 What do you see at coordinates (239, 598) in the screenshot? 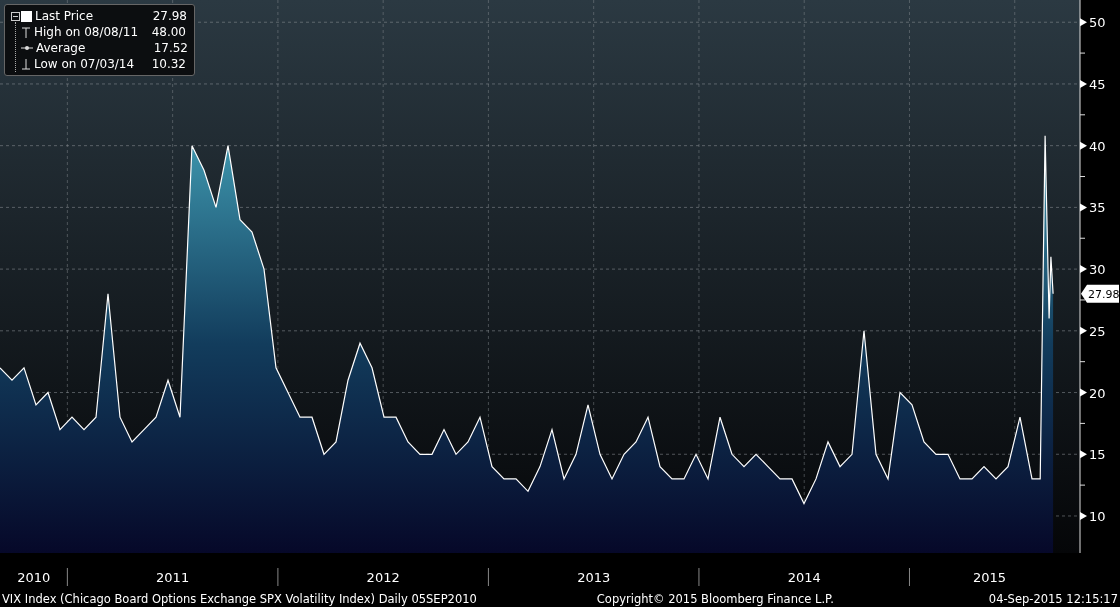
I see `chart-description: VIX Index (Chicago Board Options Exchange SPX Volatility Index) Daily 05SEP2010` at bounding box center [239, 598].